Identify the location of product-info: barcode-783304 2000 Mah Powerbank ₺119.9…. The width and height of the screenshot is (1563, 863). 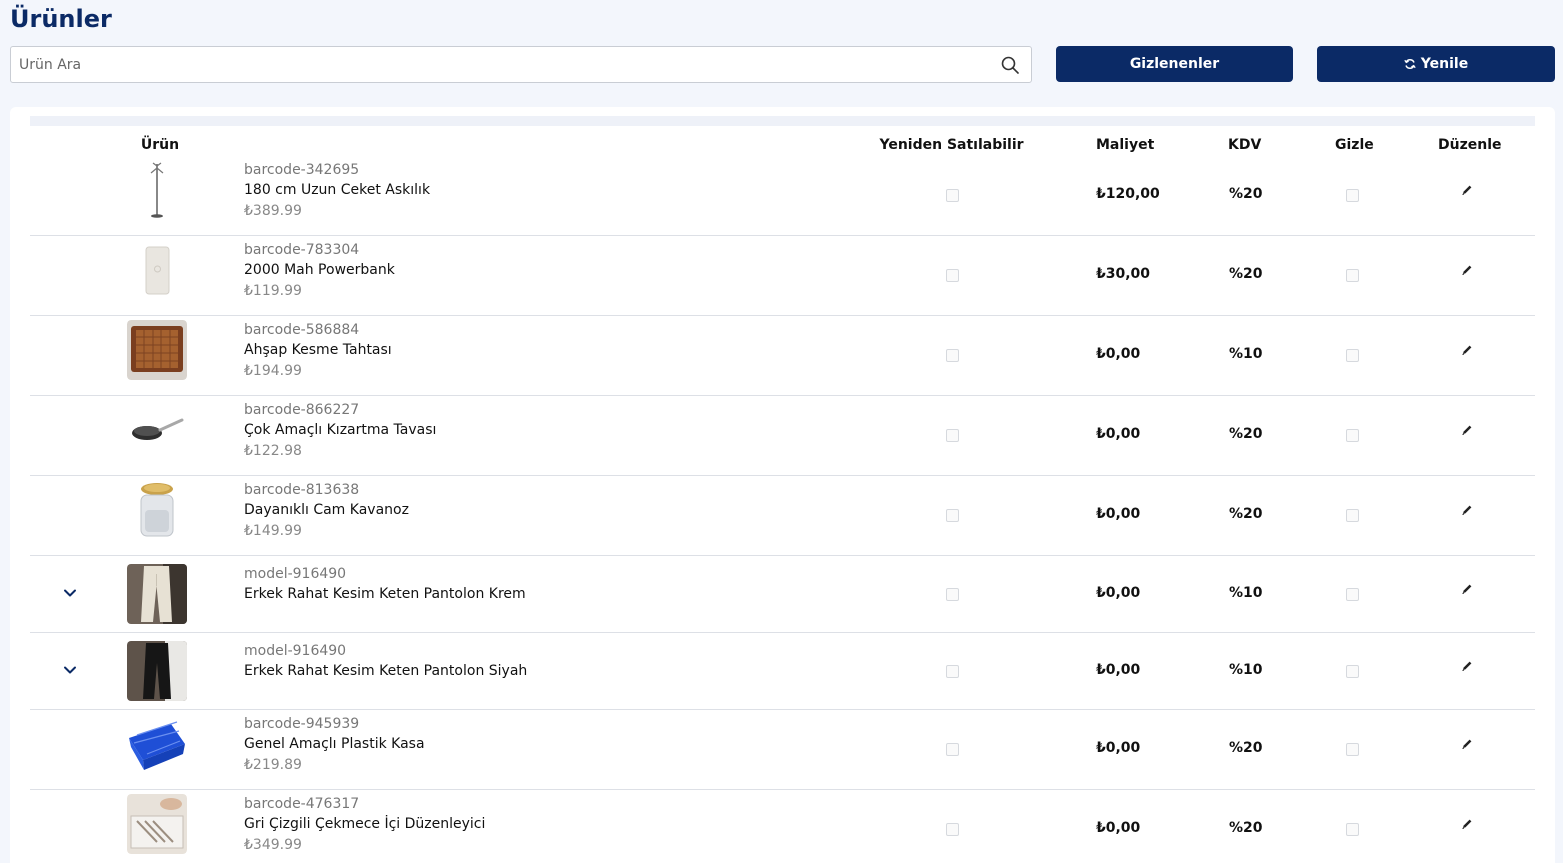
(319, 271).